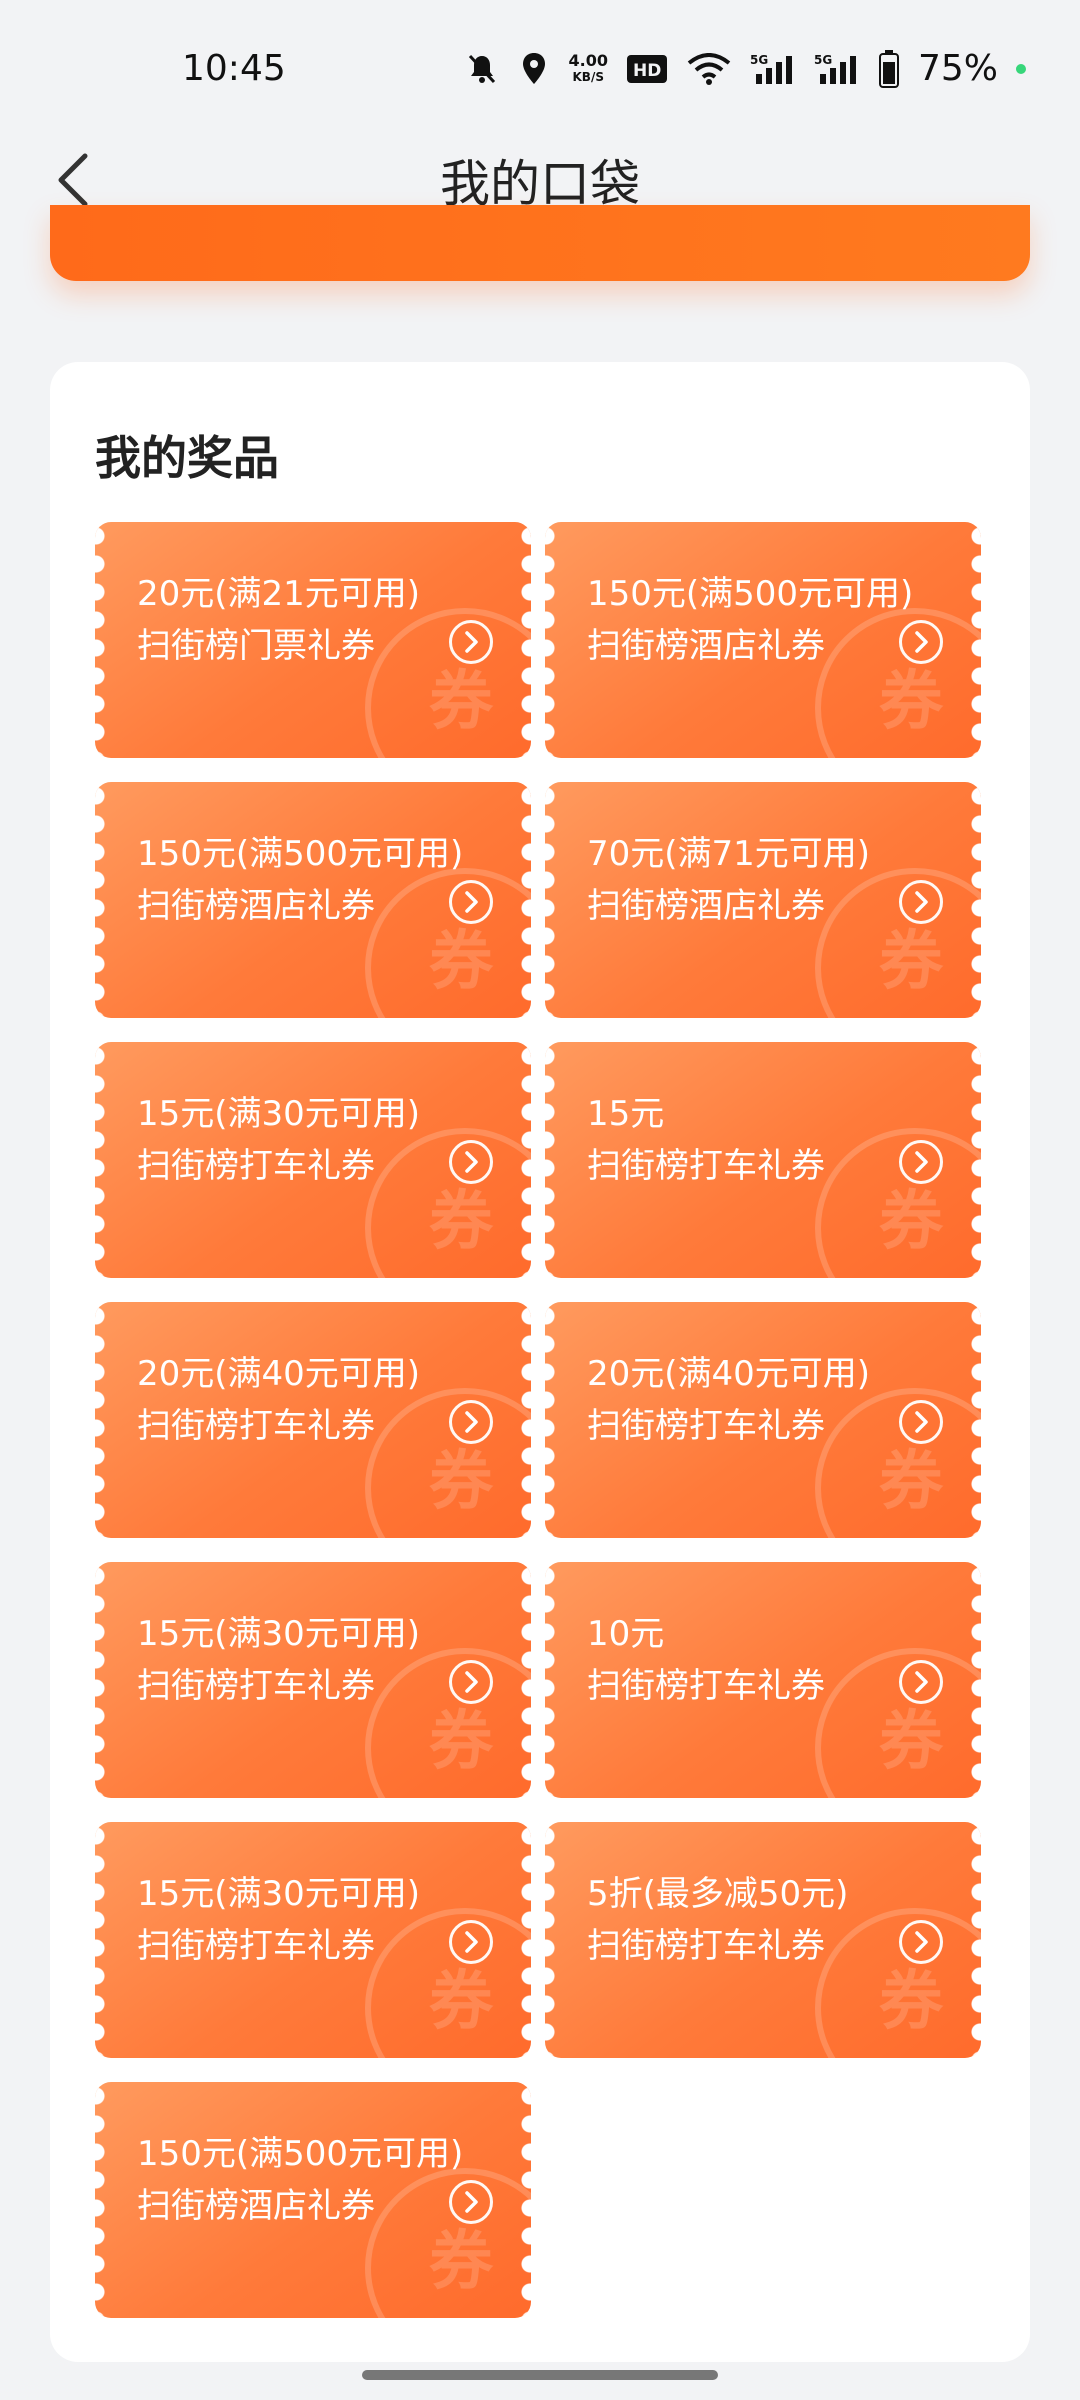 The height and width of the screenshot is (2400, 1080). What do you see at coordinates (534, 69) in the screenshot?
I see `location-icon` at bounding box center [534, 69].